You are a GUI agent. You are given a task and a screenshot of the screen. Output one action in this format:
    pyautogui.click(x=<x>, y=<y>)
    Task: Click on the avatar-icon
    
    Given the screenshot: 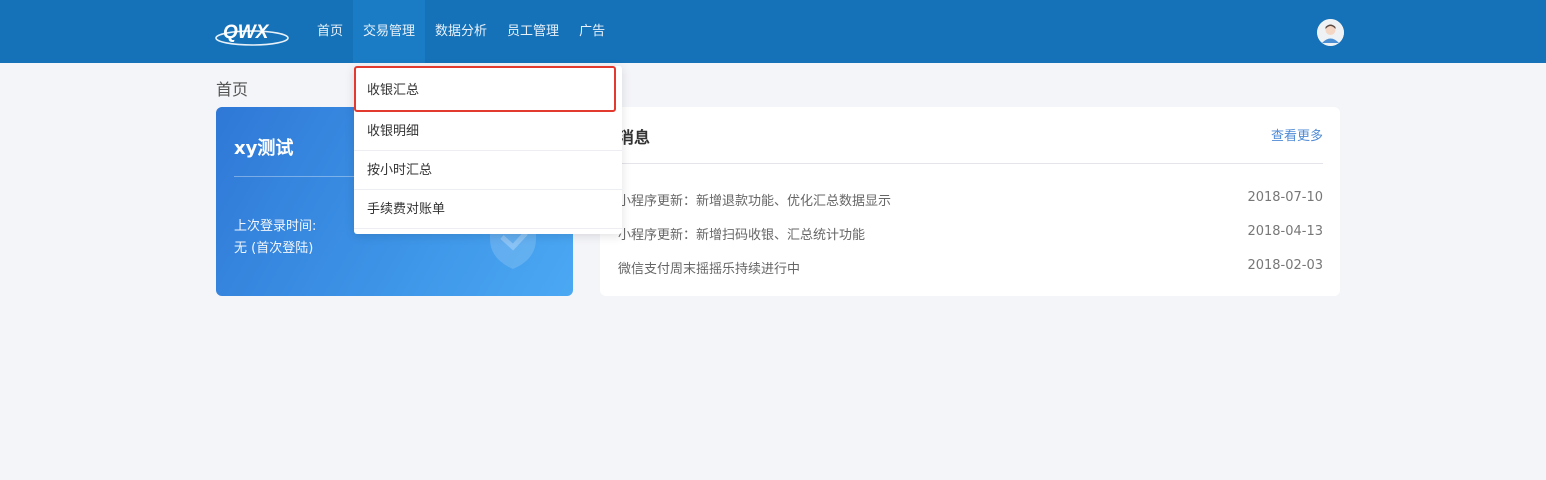 What is the action you would take?
    pyautogui.click(x=1330, y=32)
    